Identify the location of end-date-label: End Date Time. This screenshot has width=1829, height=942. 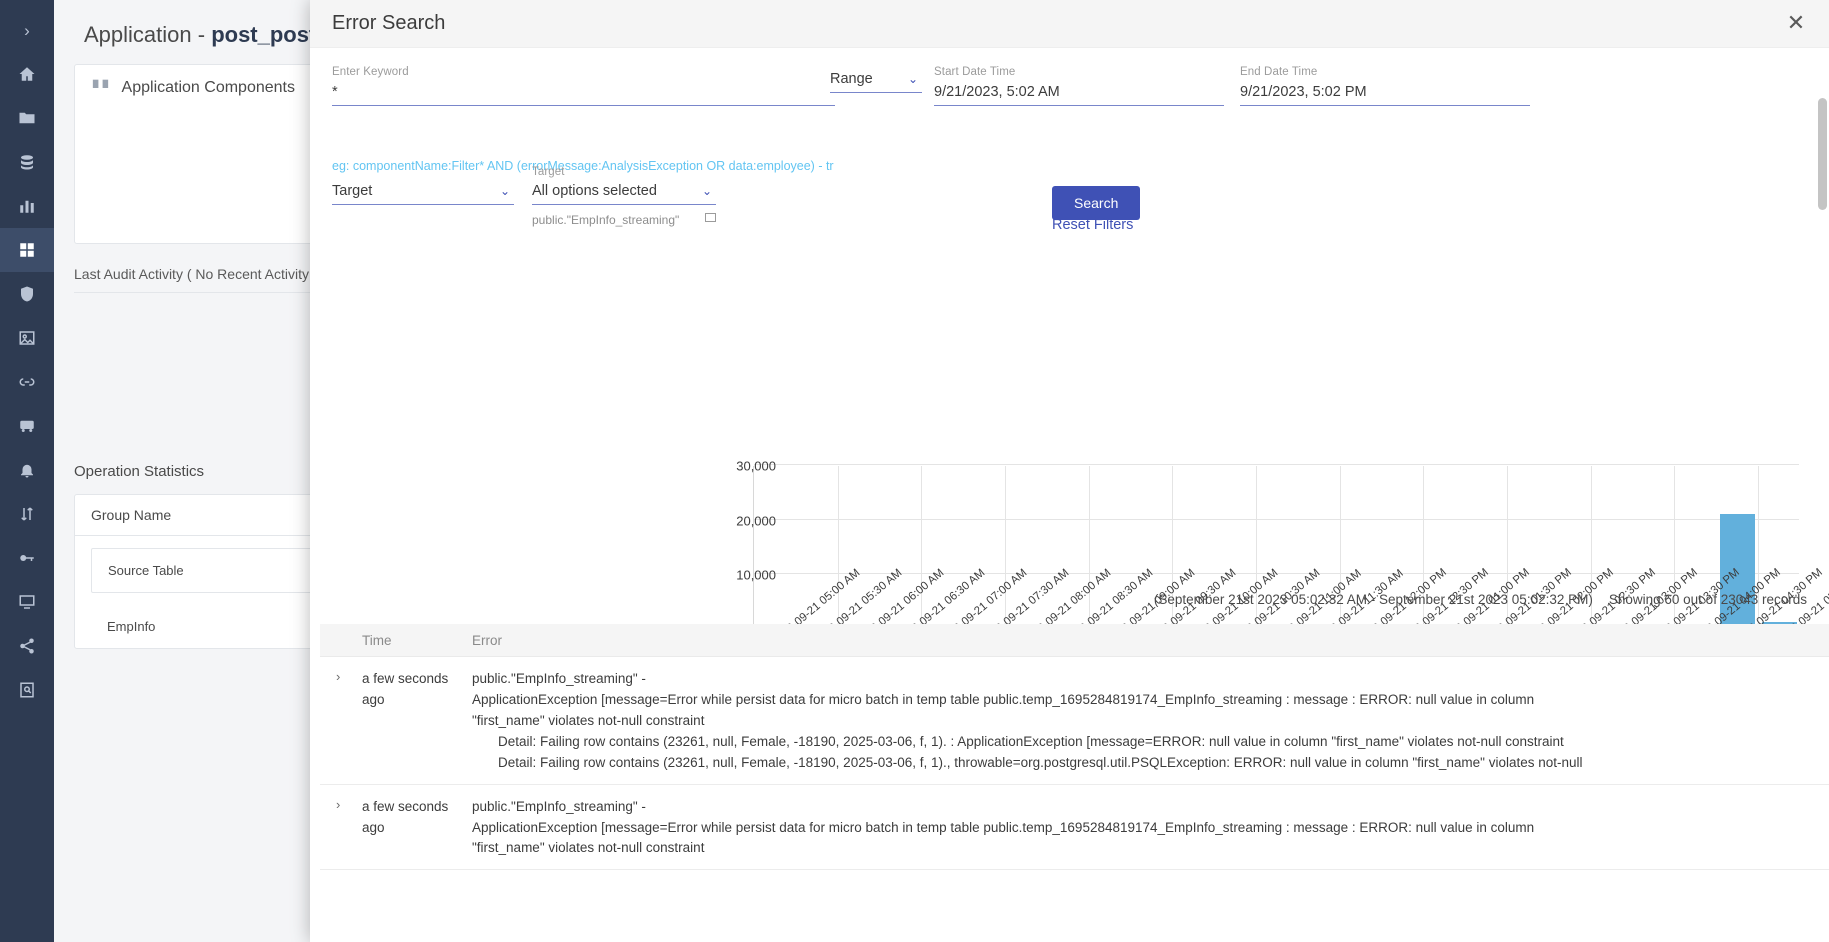
(1279, 72).